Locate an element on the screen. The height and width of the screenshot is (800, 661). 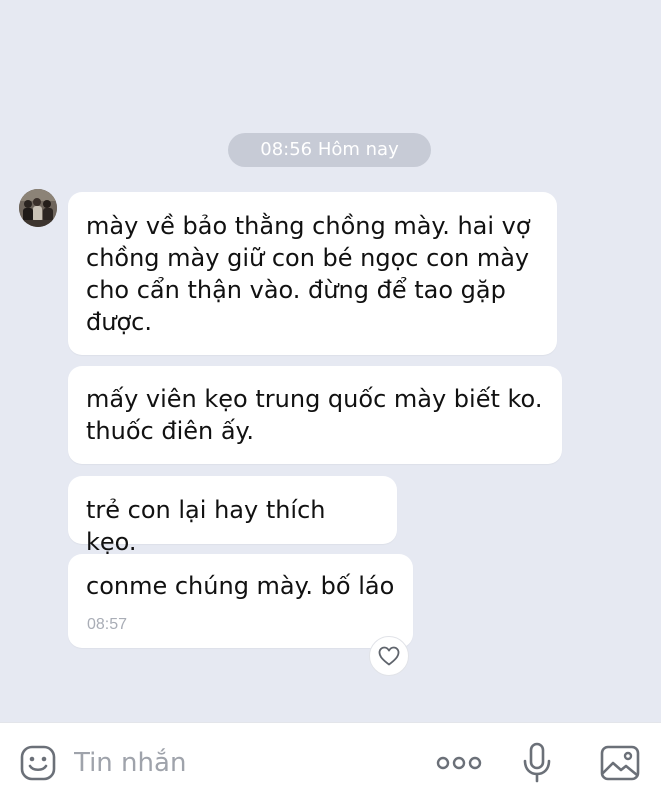
message-text: trẻ con lại hay thích kẹo. is located at coordinates (206, 526).